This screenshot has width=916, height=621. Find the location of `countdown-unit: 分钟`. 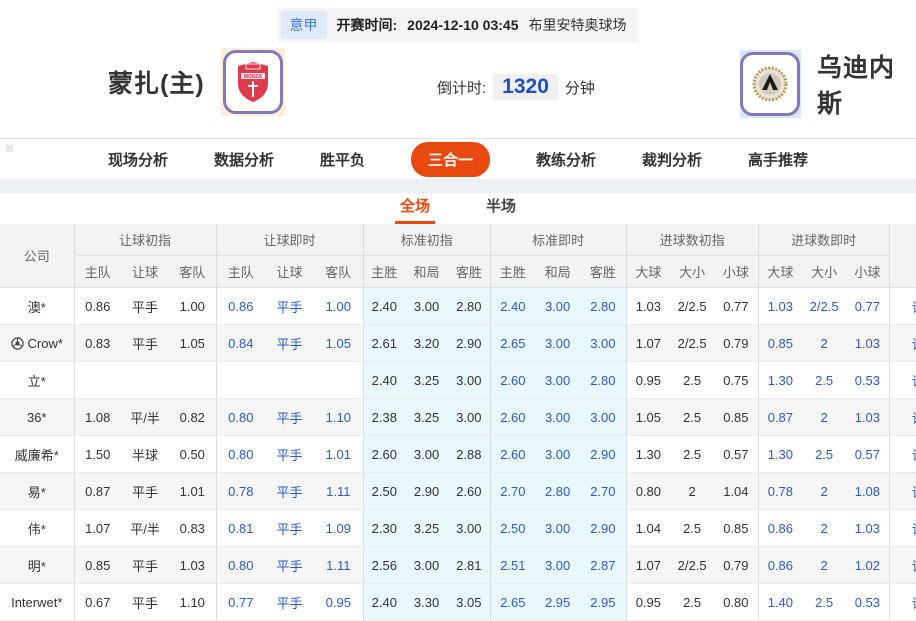

countdown-unit: 分钟 is located at coordinates (579, 88).